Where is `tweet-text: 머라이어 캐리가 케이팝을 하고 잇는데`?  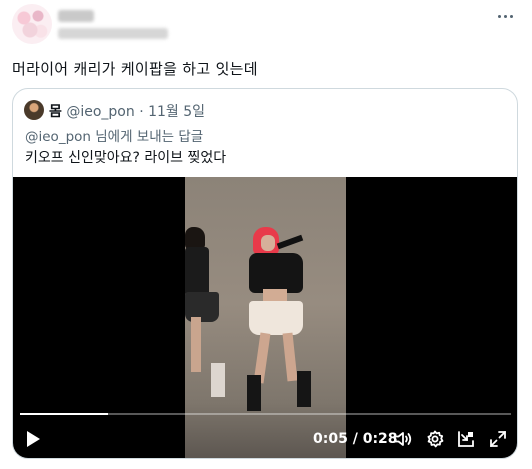 tweet-text: 머라이어 캐리가 케이팝을 하고 잇는데 is located at coordinates (135, 69).